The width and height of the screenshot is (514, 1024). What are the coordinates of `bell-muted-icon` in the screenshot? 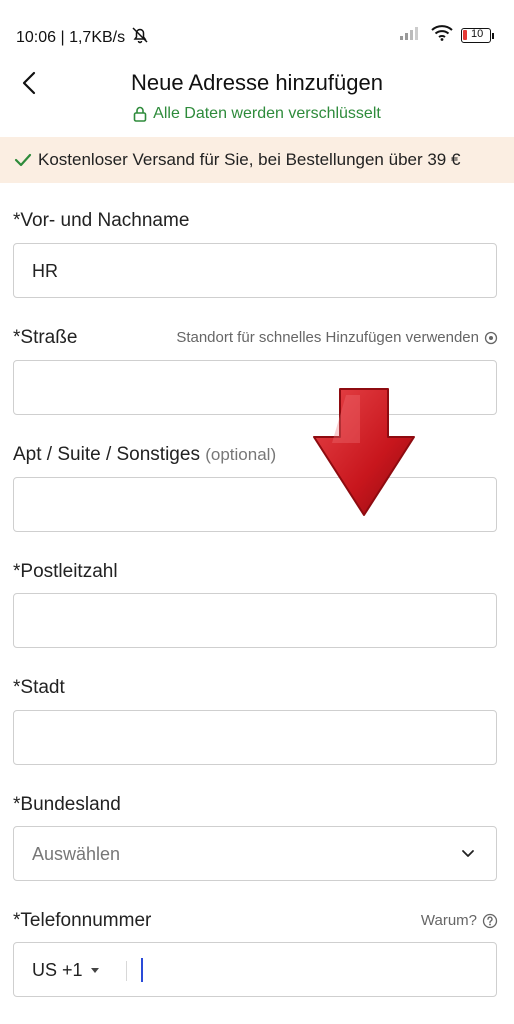 It's located at (140, 37).